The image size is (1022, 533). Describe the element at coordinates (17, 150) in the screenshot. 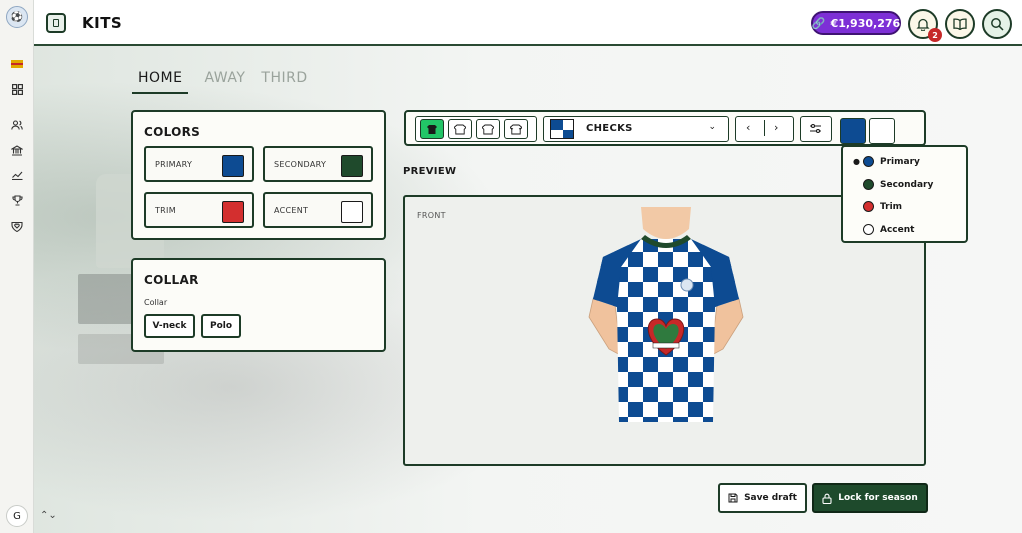

I see `bank-icon` at that location.